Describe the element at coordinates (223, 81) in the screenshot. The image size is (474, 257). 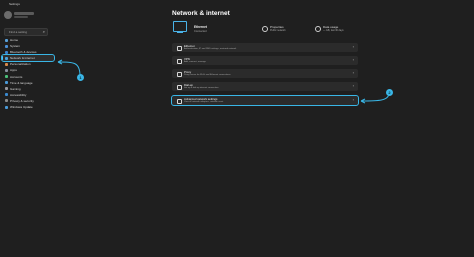
I see `annotation-arrows` at that location.